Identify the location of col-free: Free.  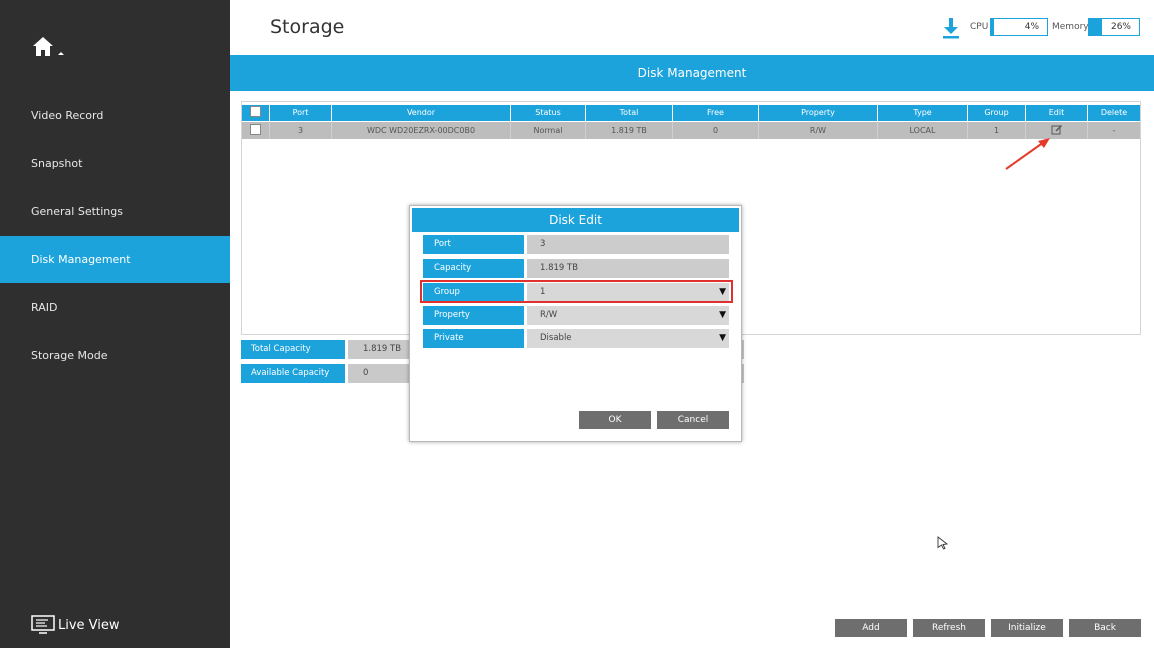
(716, 113).